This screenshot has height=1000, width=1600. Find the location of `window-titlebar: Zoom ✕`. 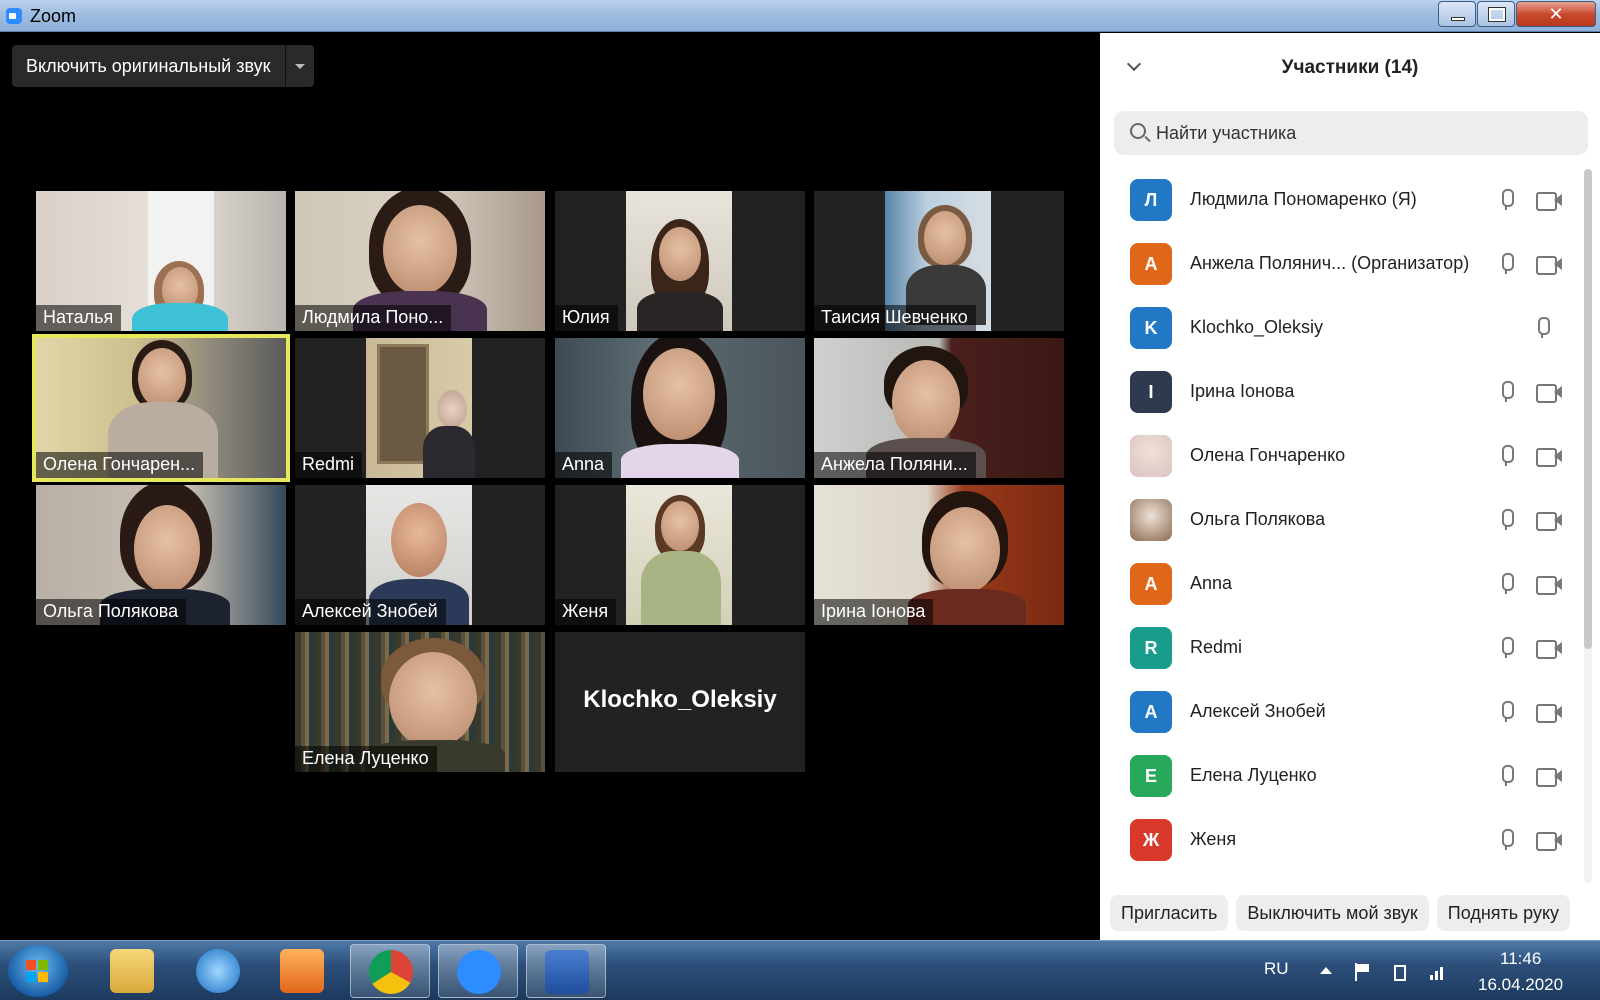

window-titlebar: Zoom ✕ is located at coordinates (800, 16).